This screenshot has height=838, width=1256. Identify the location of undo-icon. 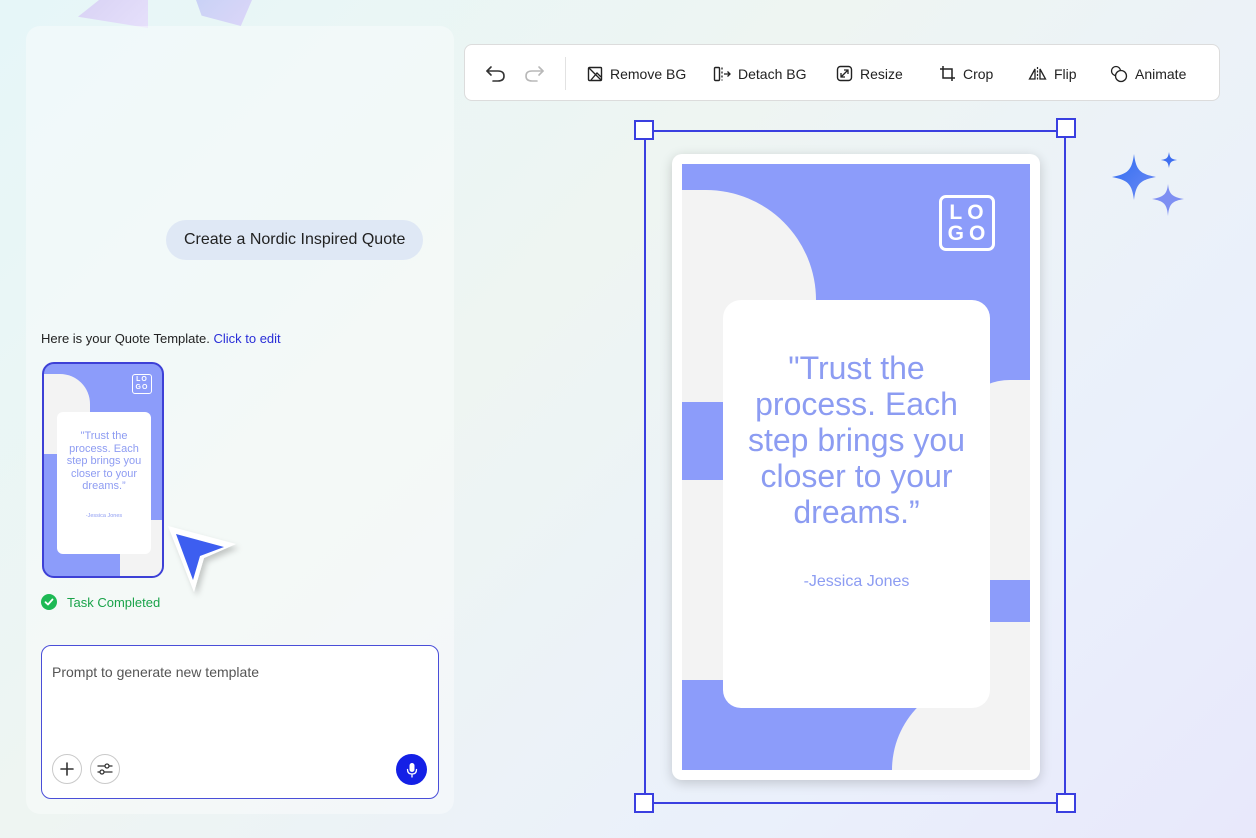
(495, 74).